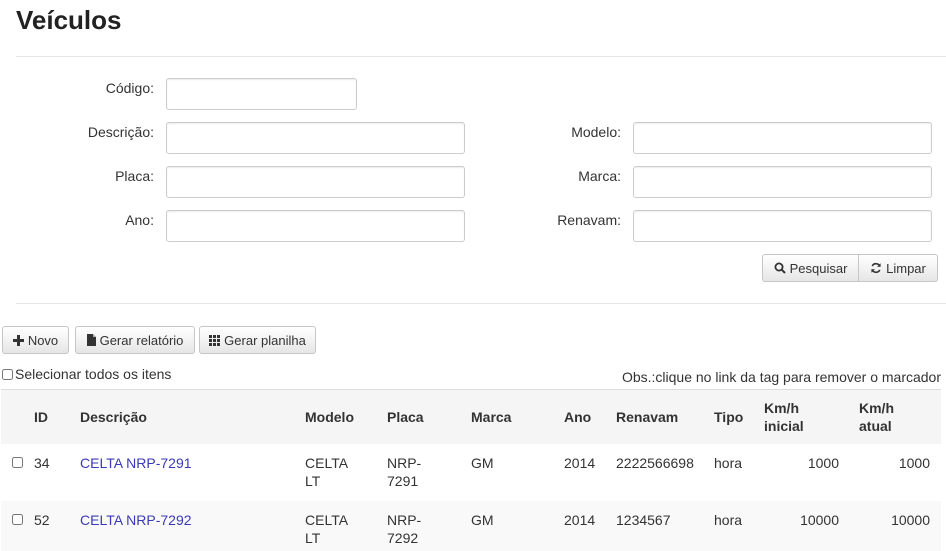  Describe the element at coordinates (315, 138) in the screenshot. I see `descricao-input` at that location.